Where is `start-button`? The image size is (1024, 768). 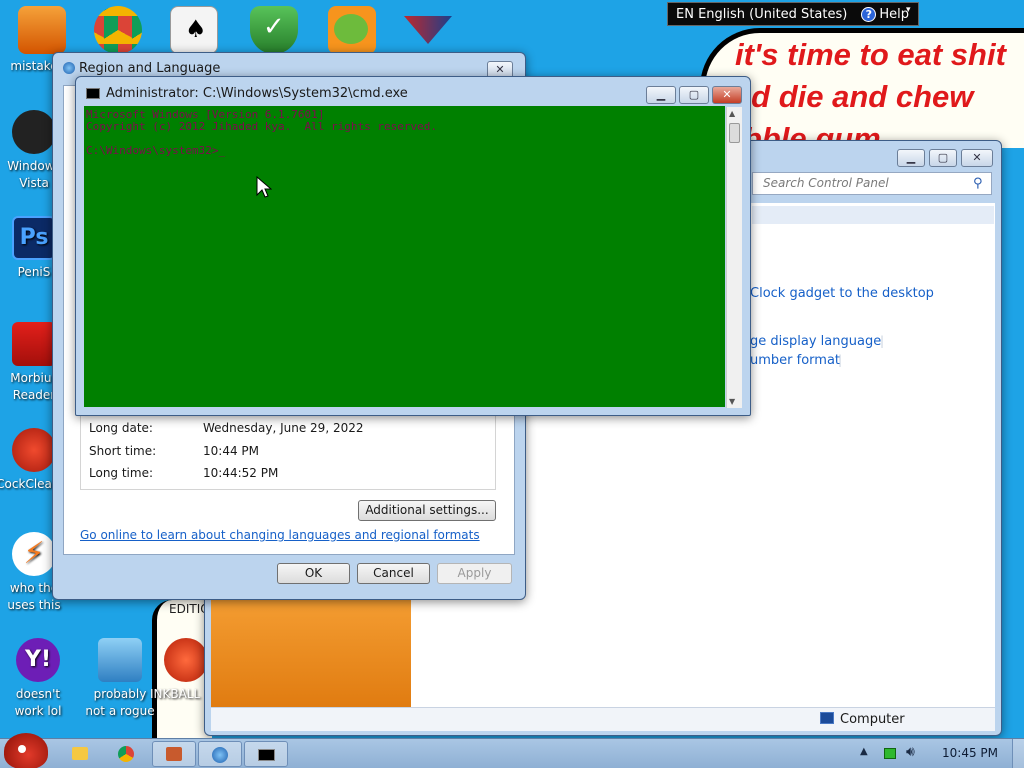 start-button is located at coordinates (26, 750).